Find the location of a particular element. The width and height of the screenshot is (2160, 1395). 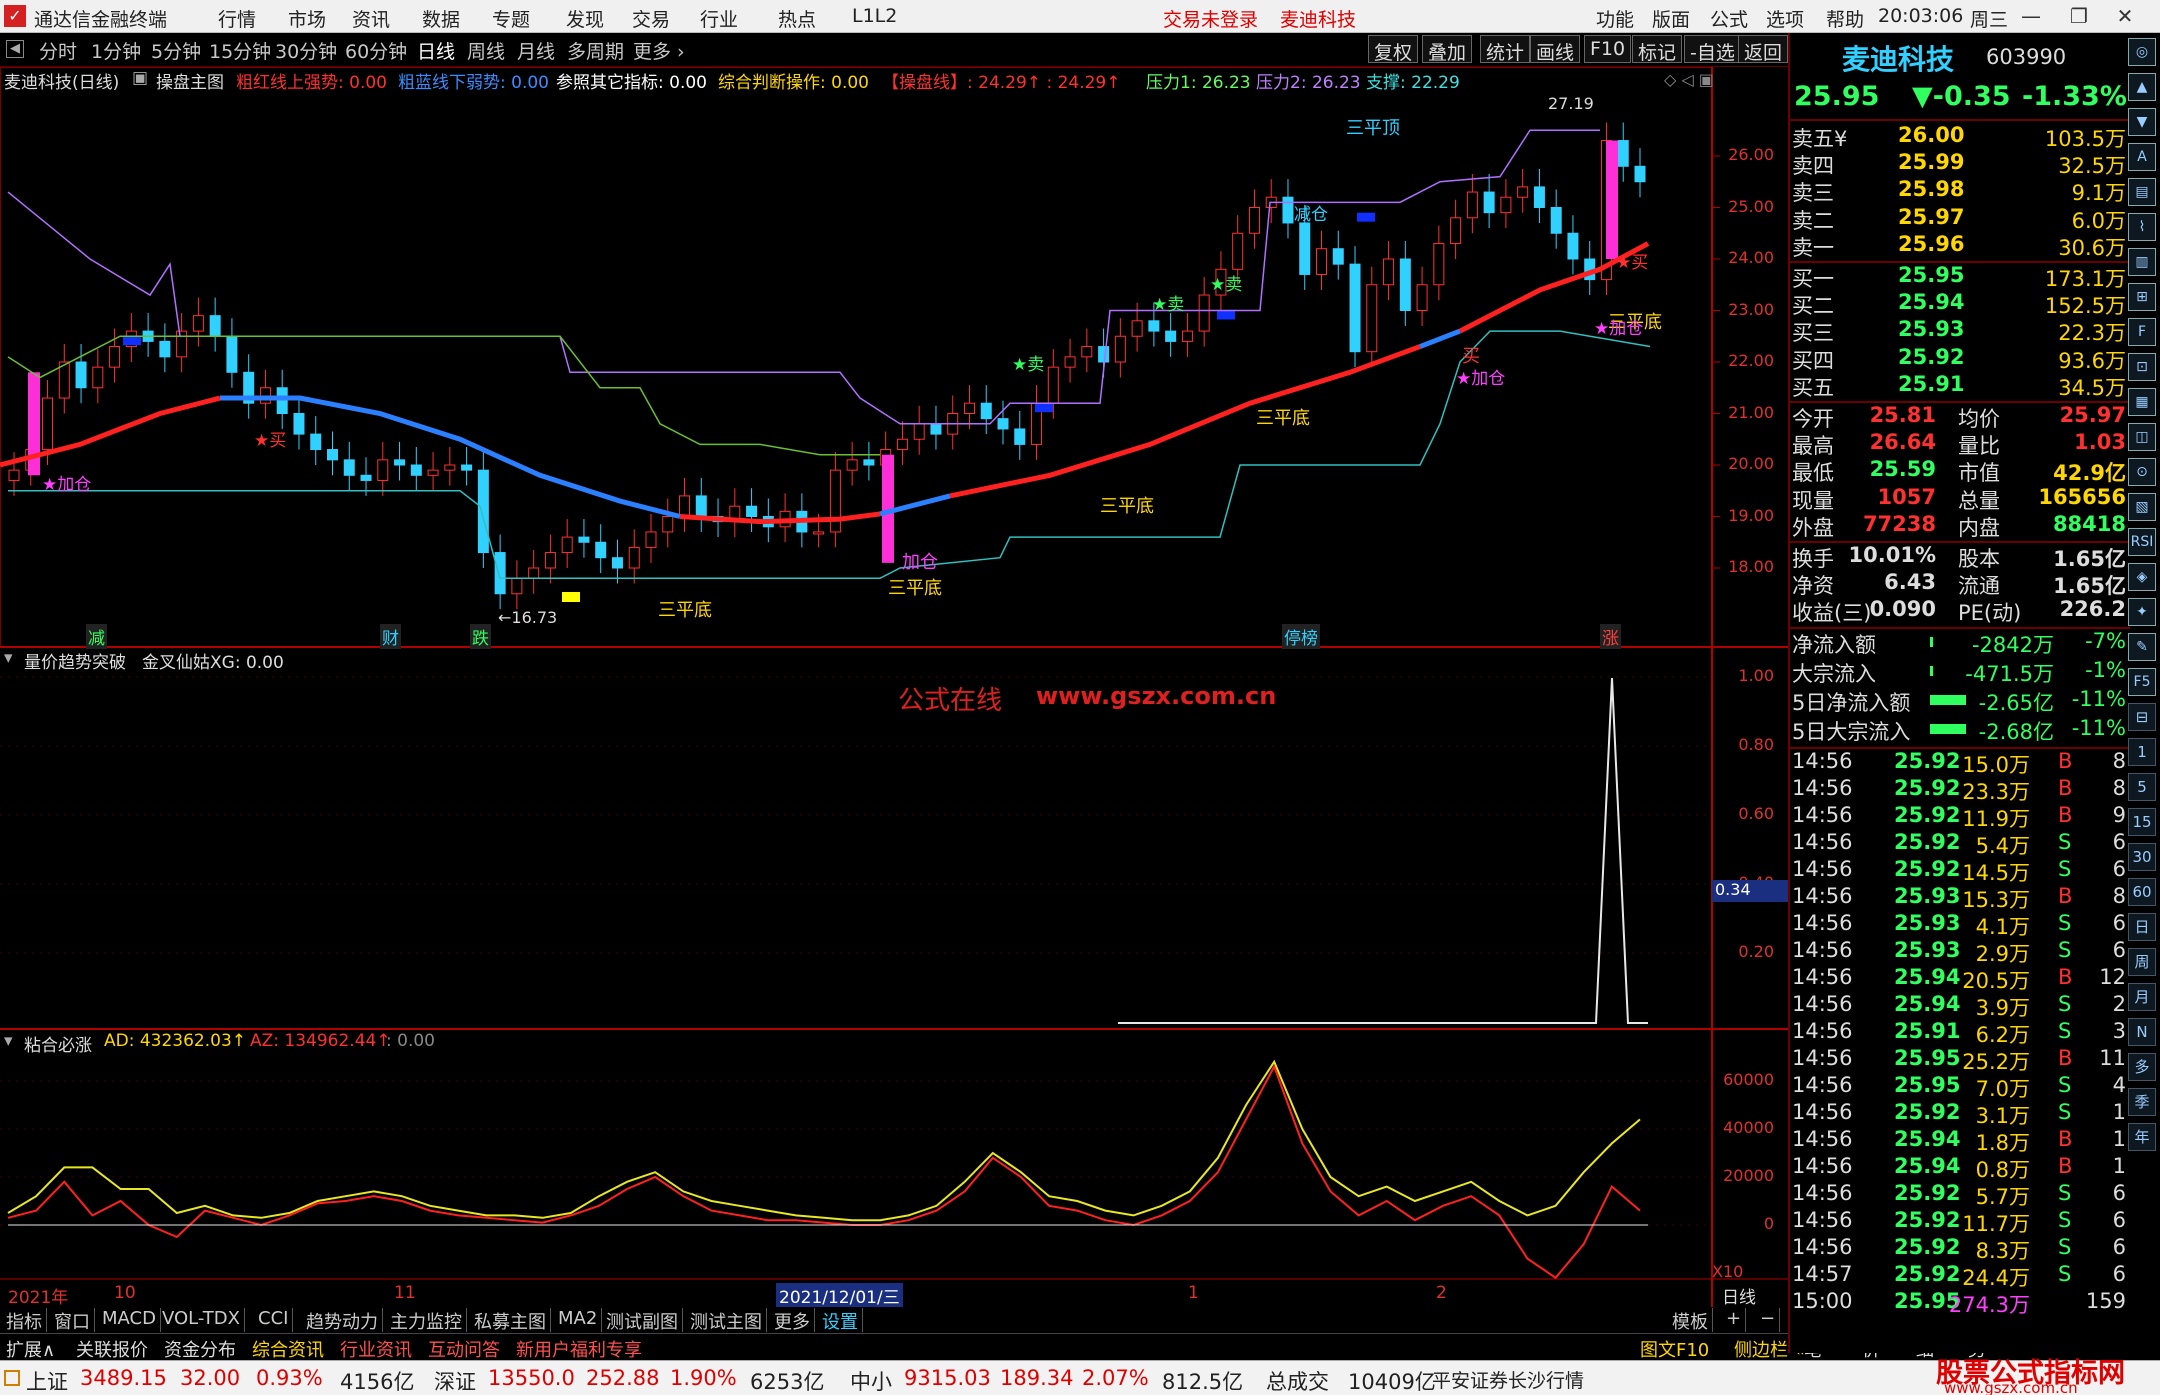

bottom-menu-2: 资金分布 is located at coordinates (200, 1349).